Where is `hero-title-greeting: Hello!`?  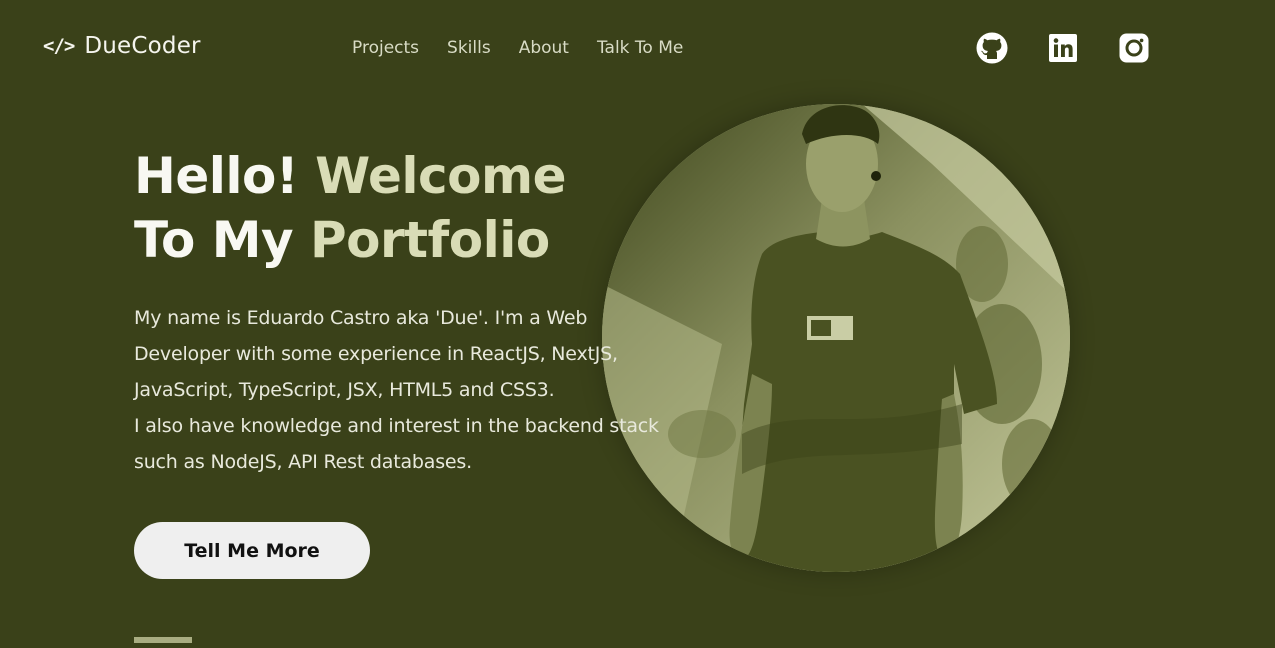
hero-title-greeting: Hello! is located at coordinates (225, 176).